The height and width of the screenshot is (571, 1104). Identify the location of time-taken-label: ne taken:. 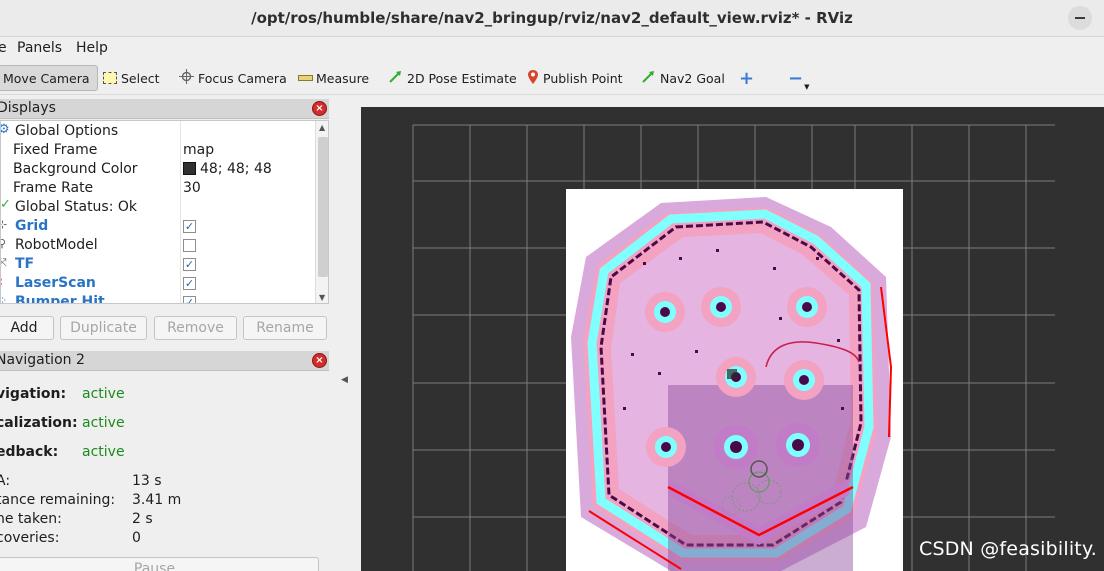
(31, 519).